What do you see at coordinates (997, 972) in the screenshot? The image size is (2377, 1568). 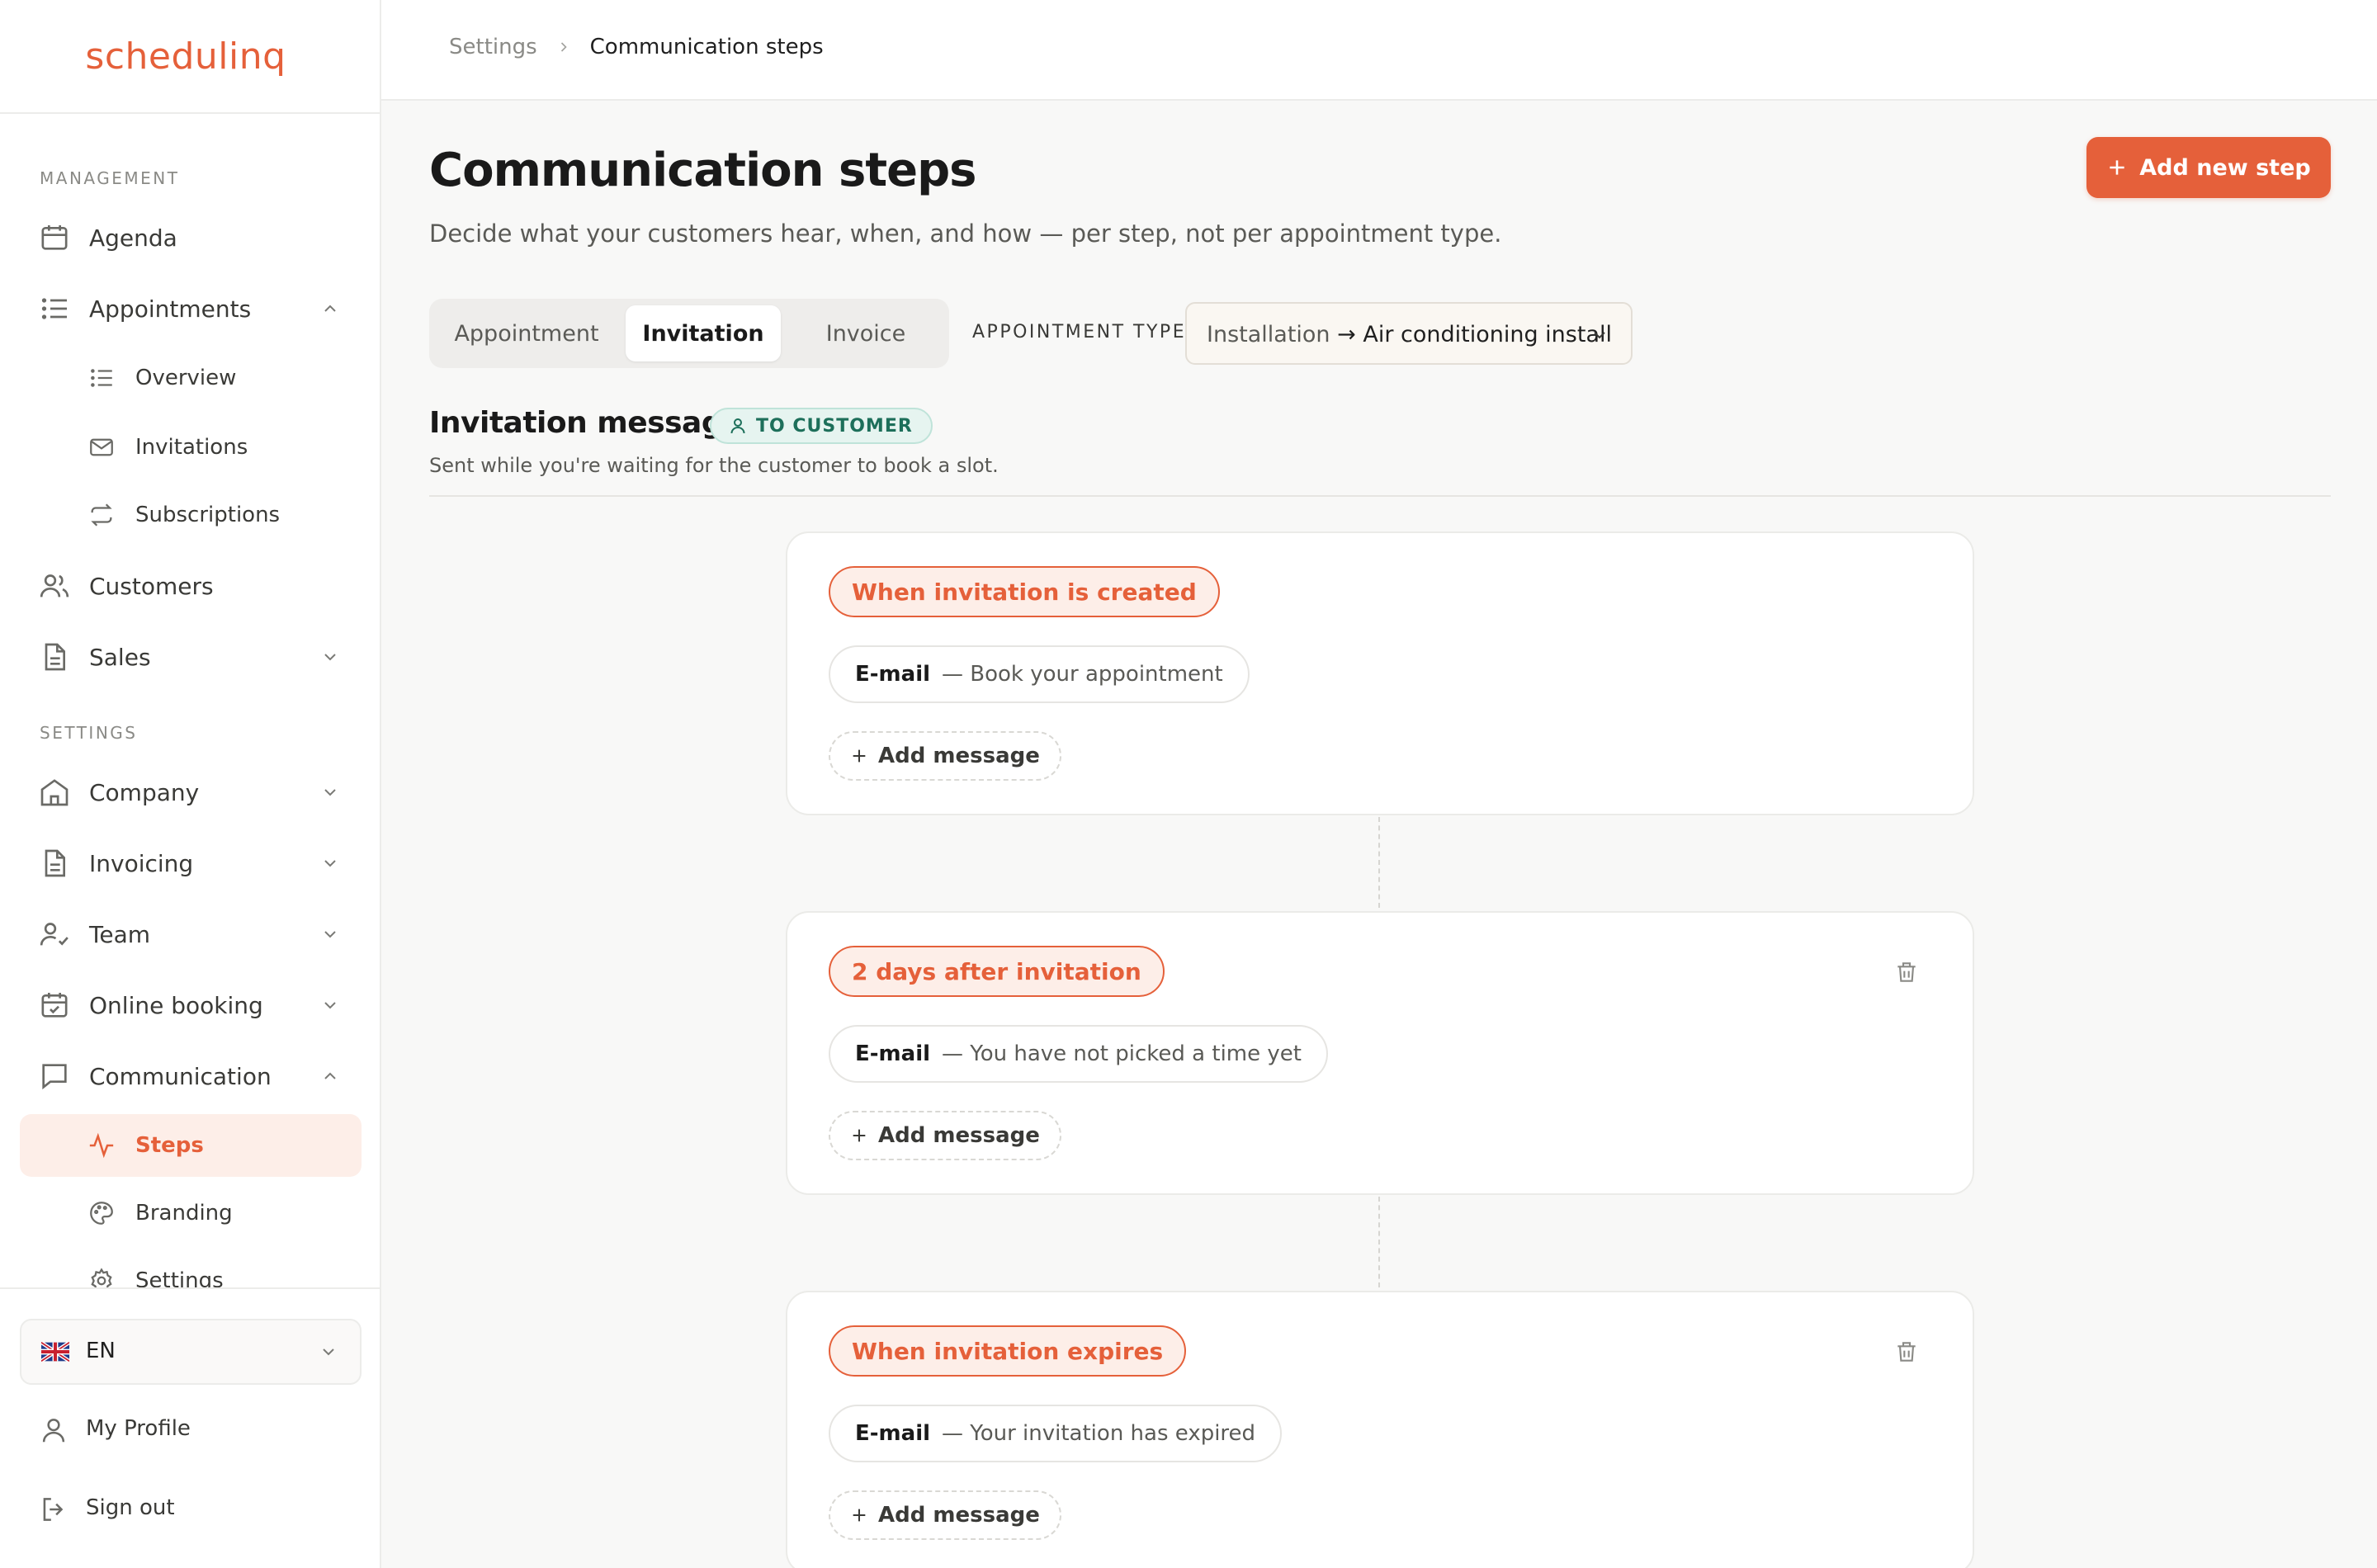 I see `step-trigger: 2 days after invitation` at bounding box center [997, 972].